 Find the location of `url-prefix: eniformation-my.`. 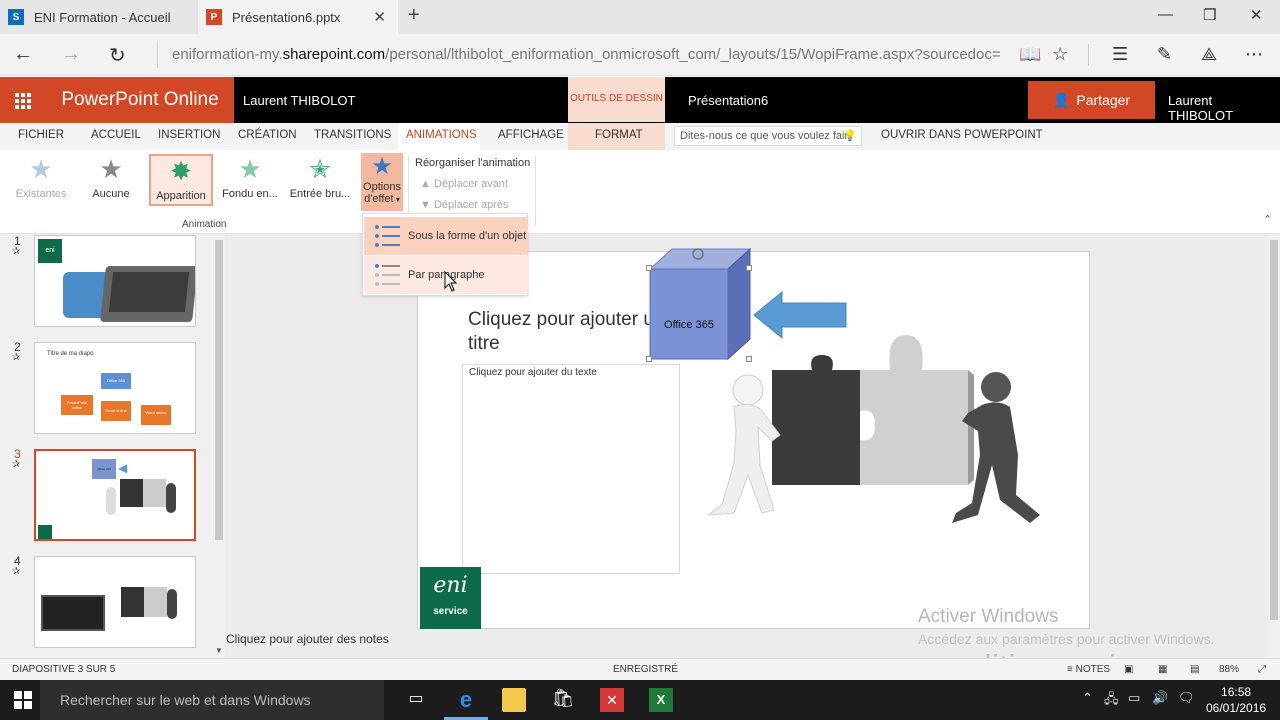

url-prefix: eniformation-my. is located at coordinates (227, 54).